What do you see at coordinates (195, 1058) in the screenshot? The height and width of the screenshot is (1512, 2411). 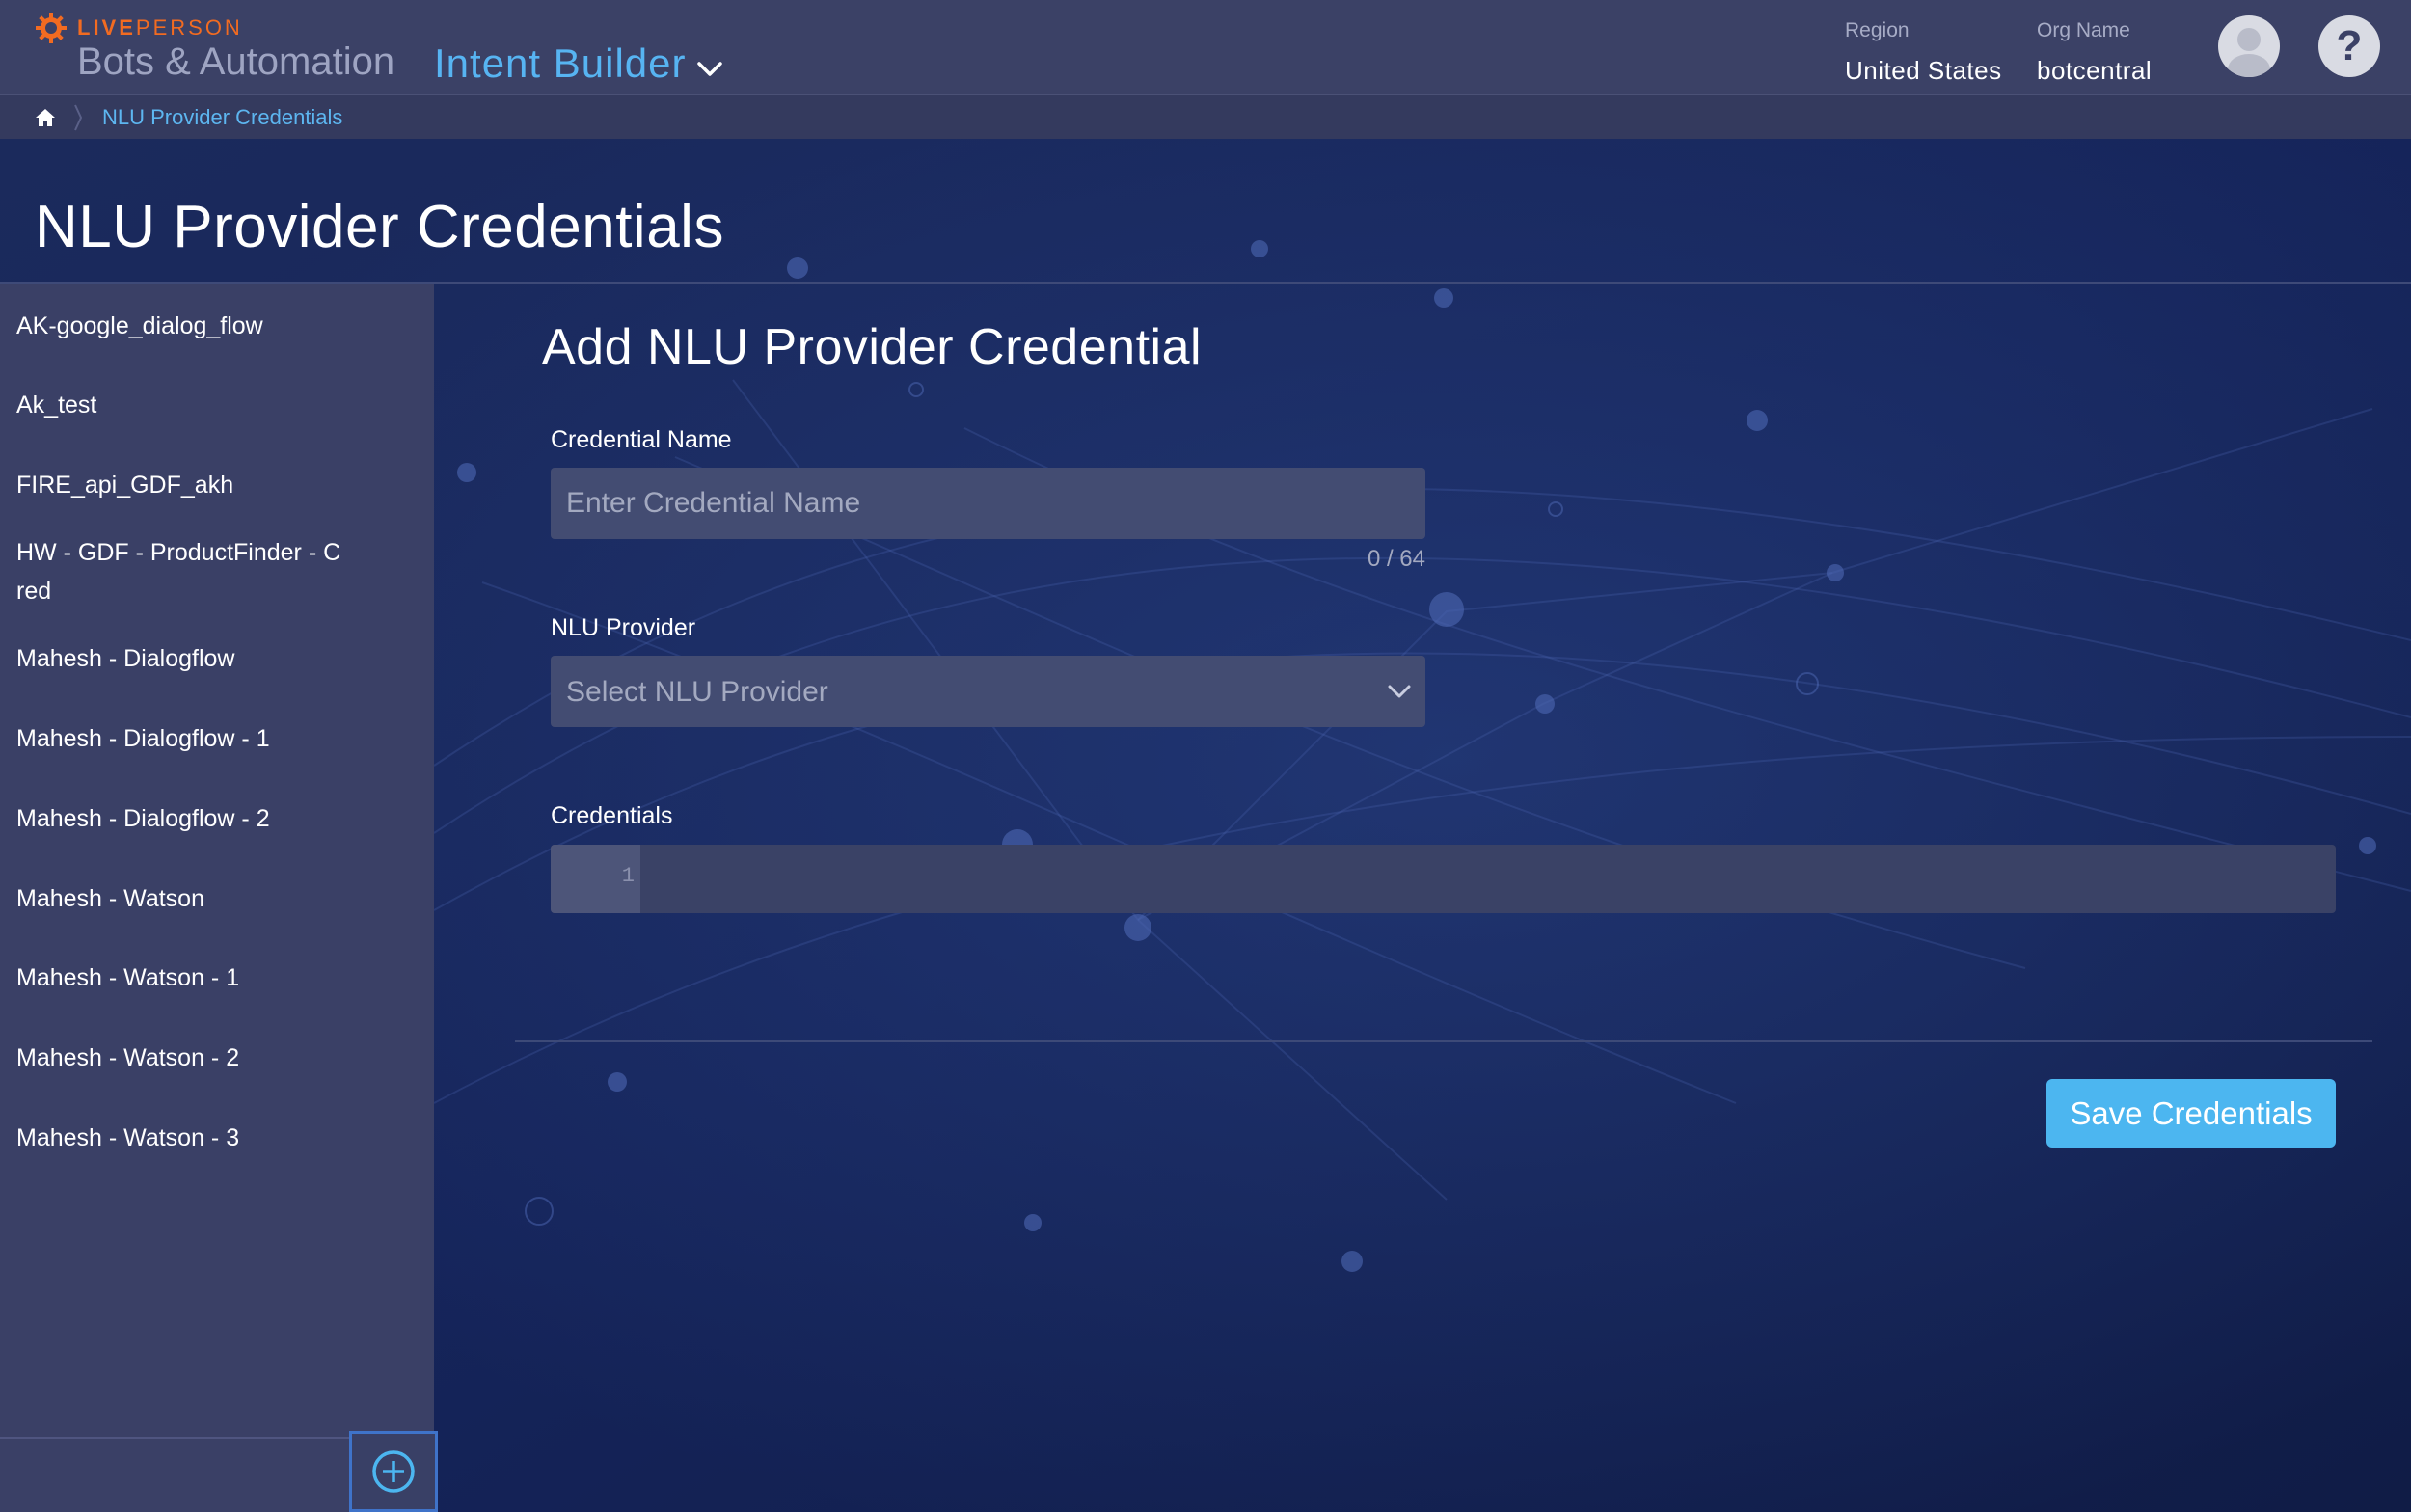 I see `sidebar-item-mahesh-watson-2: Mahesh - Watson - 2` at bounding box center [195, 1058].